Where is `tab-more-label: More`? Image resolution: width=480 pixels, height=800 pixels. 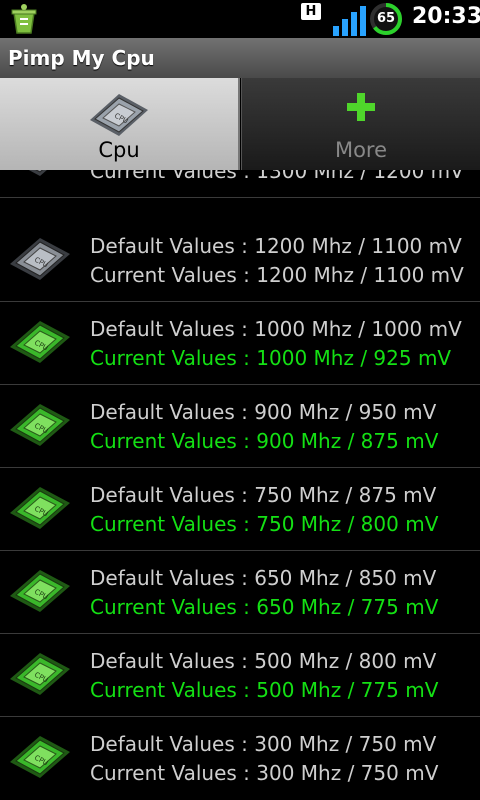 tab-more-label: More is located at coordinates (361, 150).